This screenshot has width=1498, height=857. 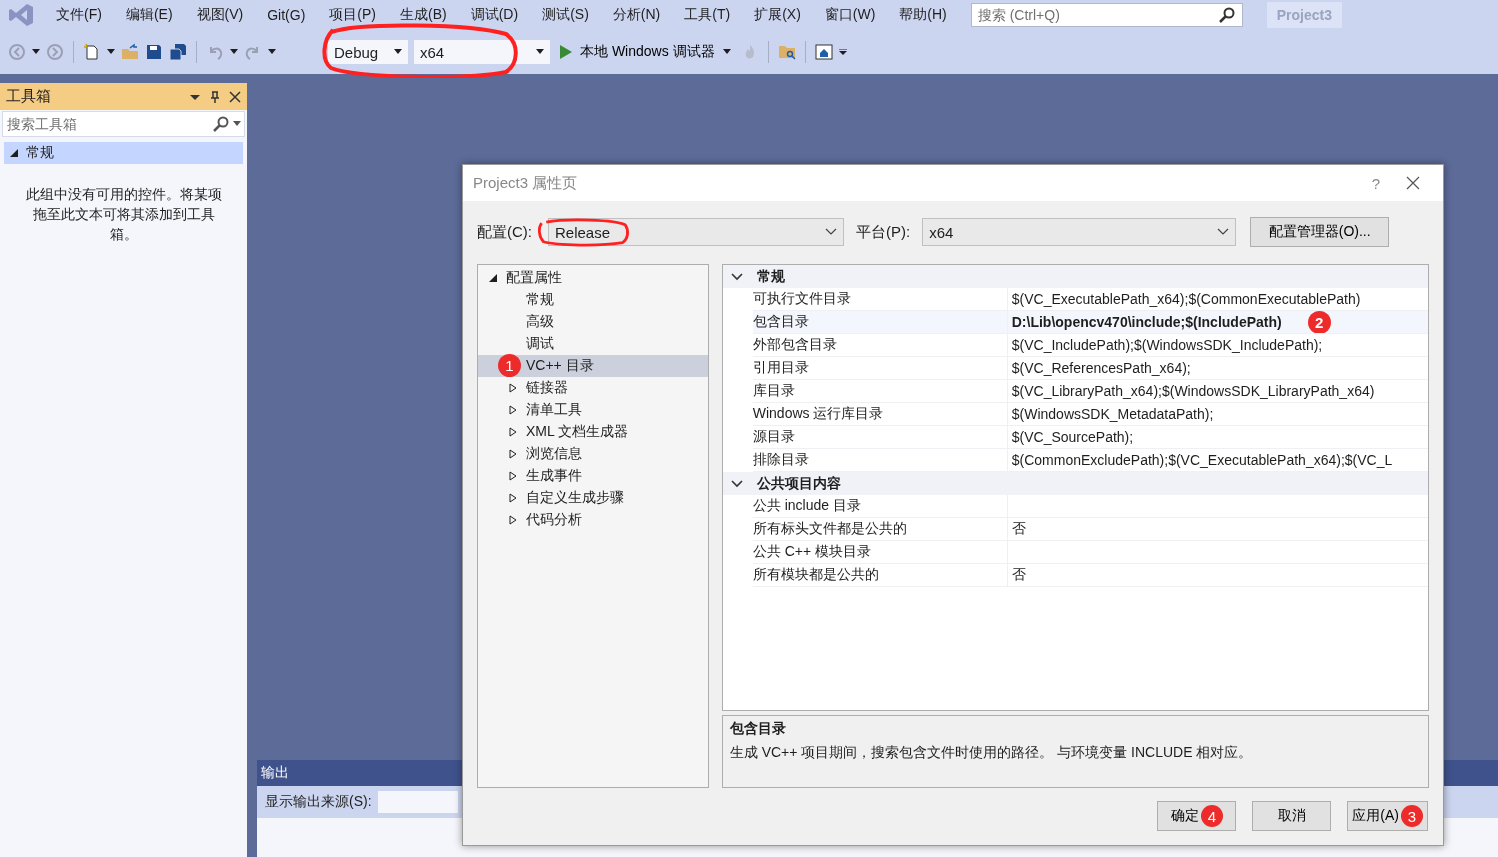 What do you see at coordinates (1412, 816) in the screenshot?
I see `step-badge: 3` at bounding box center [1412, 816].